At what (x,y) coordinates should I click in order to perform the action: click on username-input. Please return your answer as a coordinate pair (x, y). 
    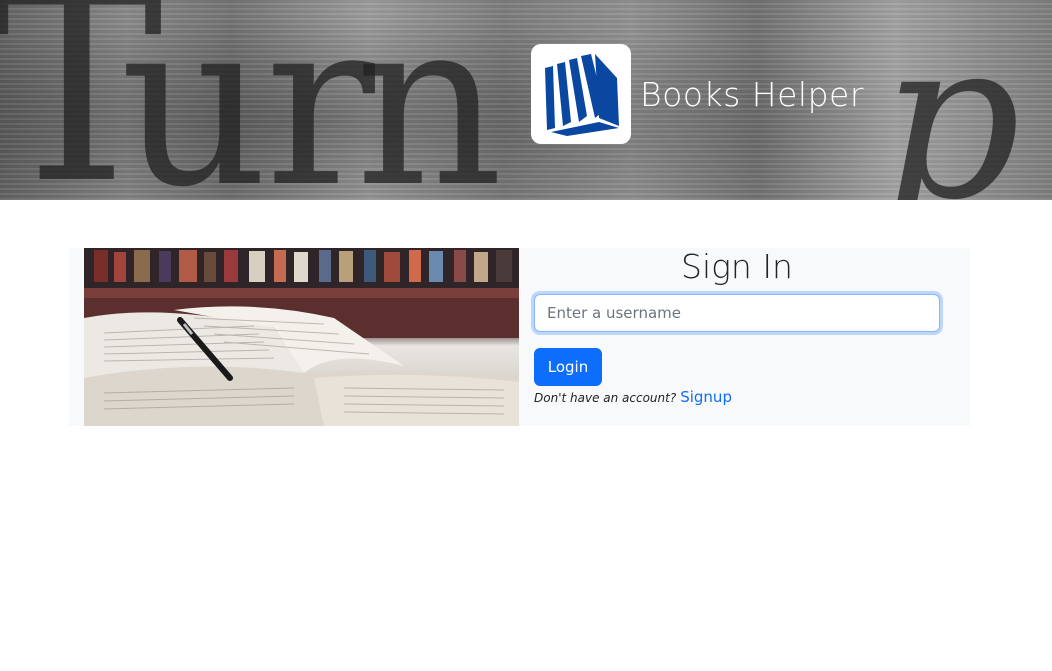
    Looking at the image, I should click on (737, 313).